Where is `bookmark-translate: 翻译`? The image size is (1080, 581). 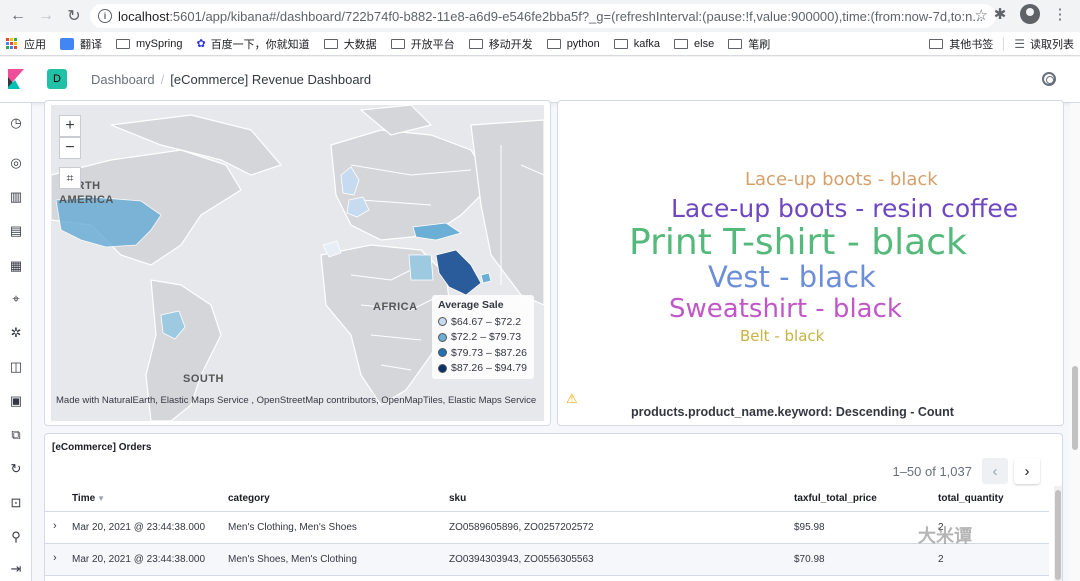
bookmark-translate: 翻译 is located at coordinates (81, 44).